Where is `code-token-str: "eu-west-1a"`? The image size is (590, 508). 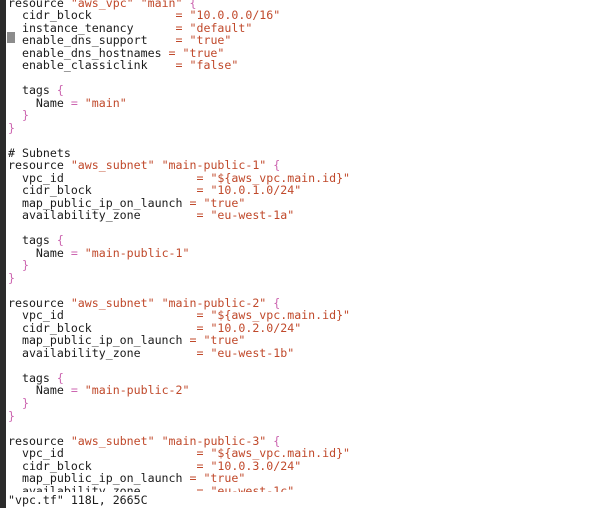 code-token-str: "eu-west-1a" is located at coordinates (252, 215).